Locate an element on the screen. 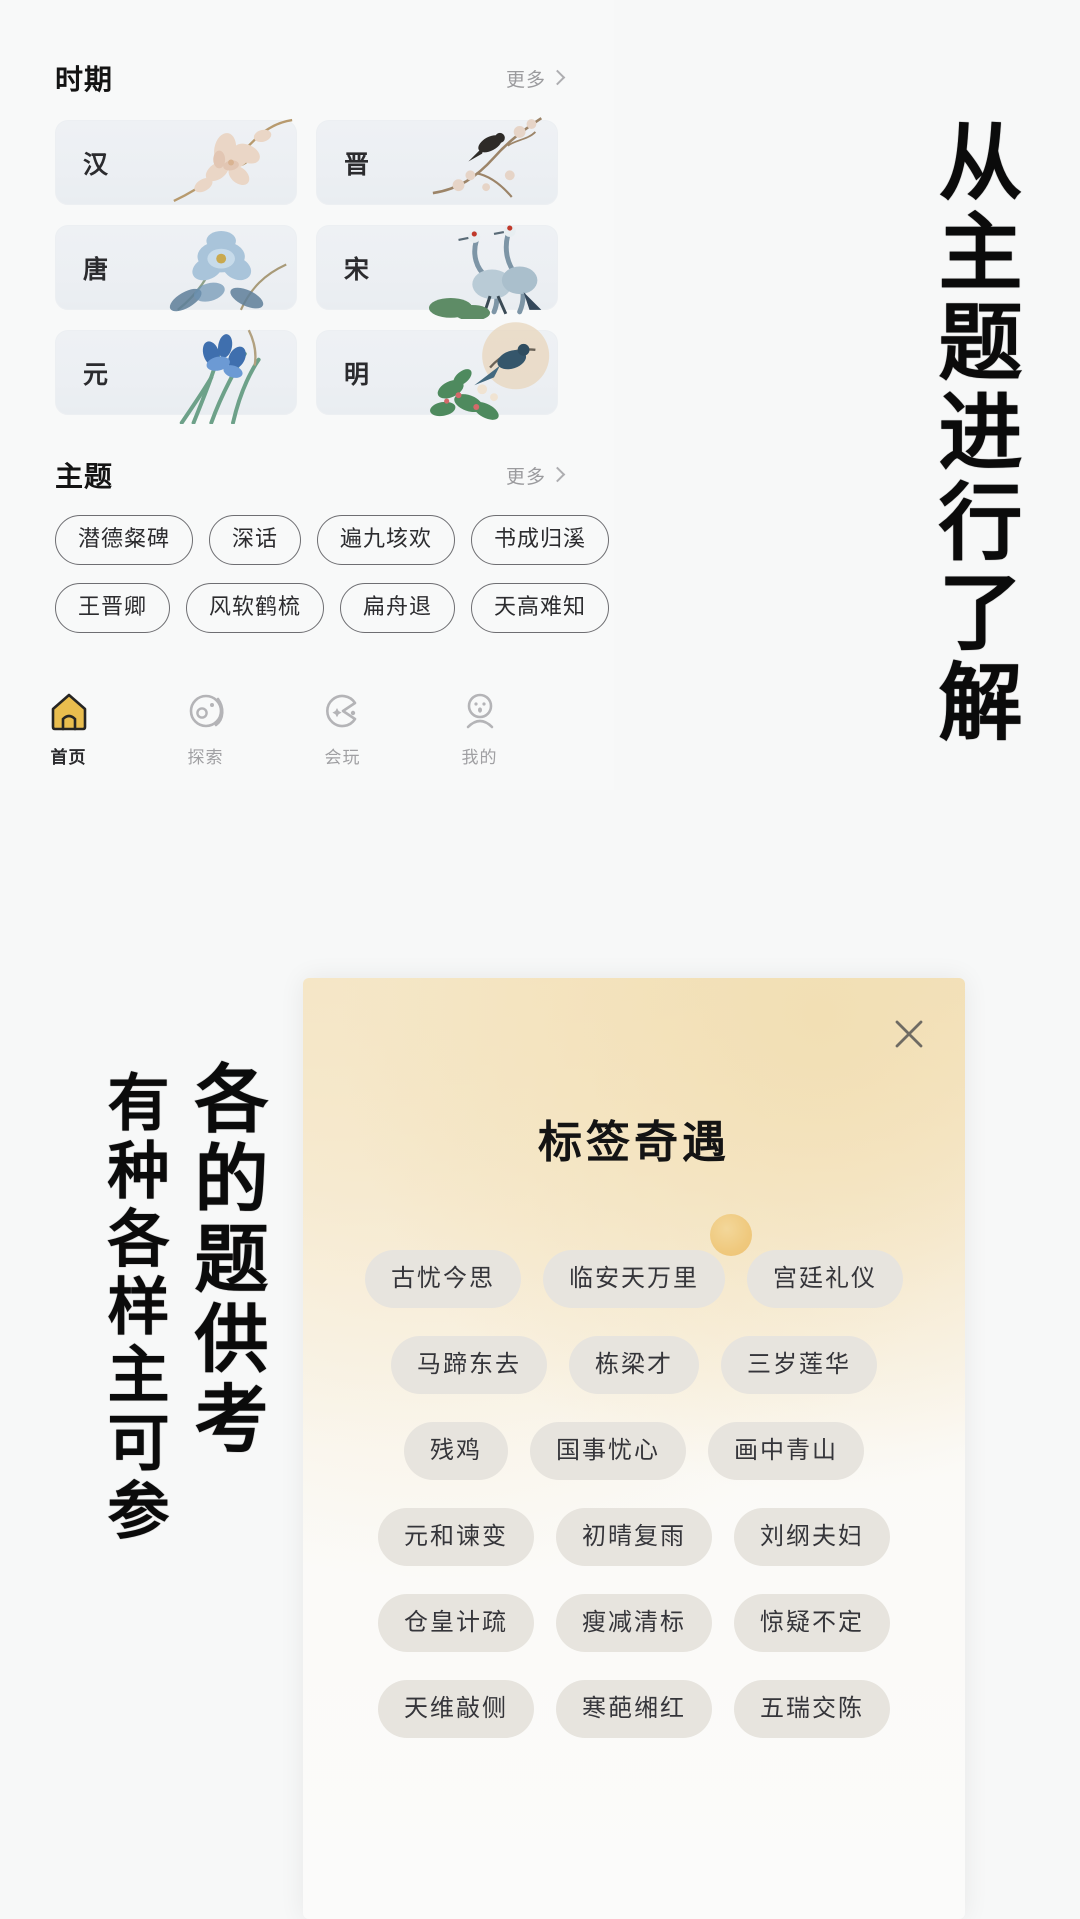  modal-tag-row: 仓皇计疏 瘦减清标 惊疑不定 is located at coordinates (634, 1623).